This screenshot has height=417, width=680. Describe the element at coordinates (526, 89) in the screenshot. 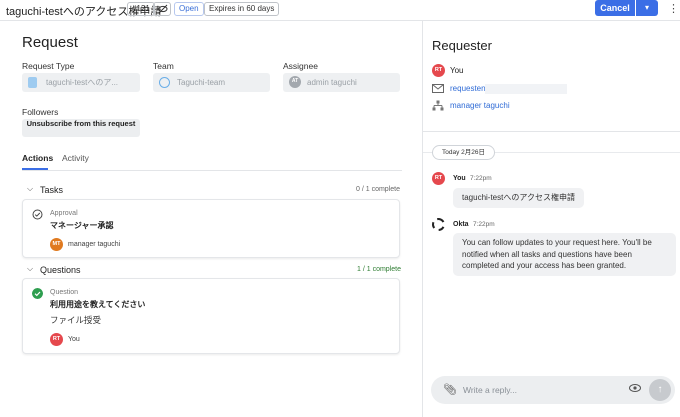

I see `redacted-email` at that location.